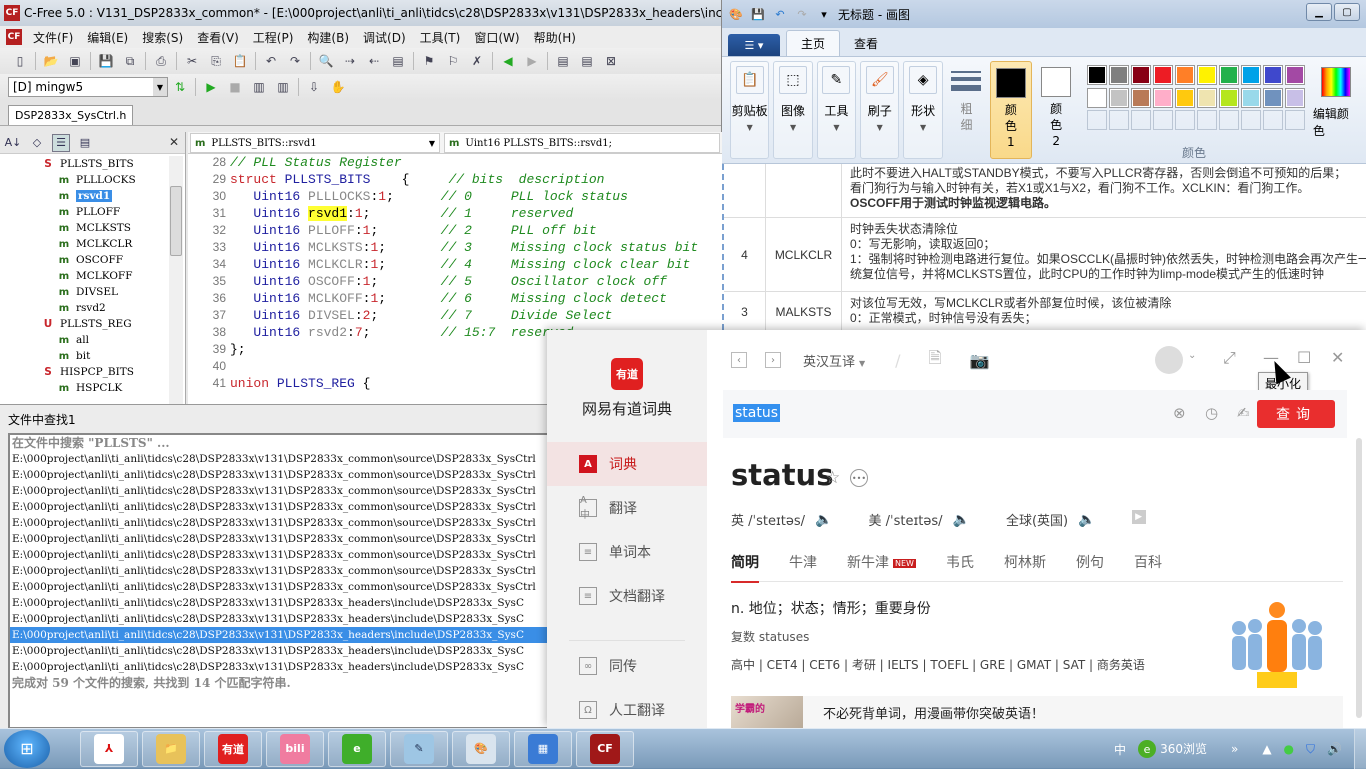  I want to click on step-icon: ⇩, so click(314, 87).